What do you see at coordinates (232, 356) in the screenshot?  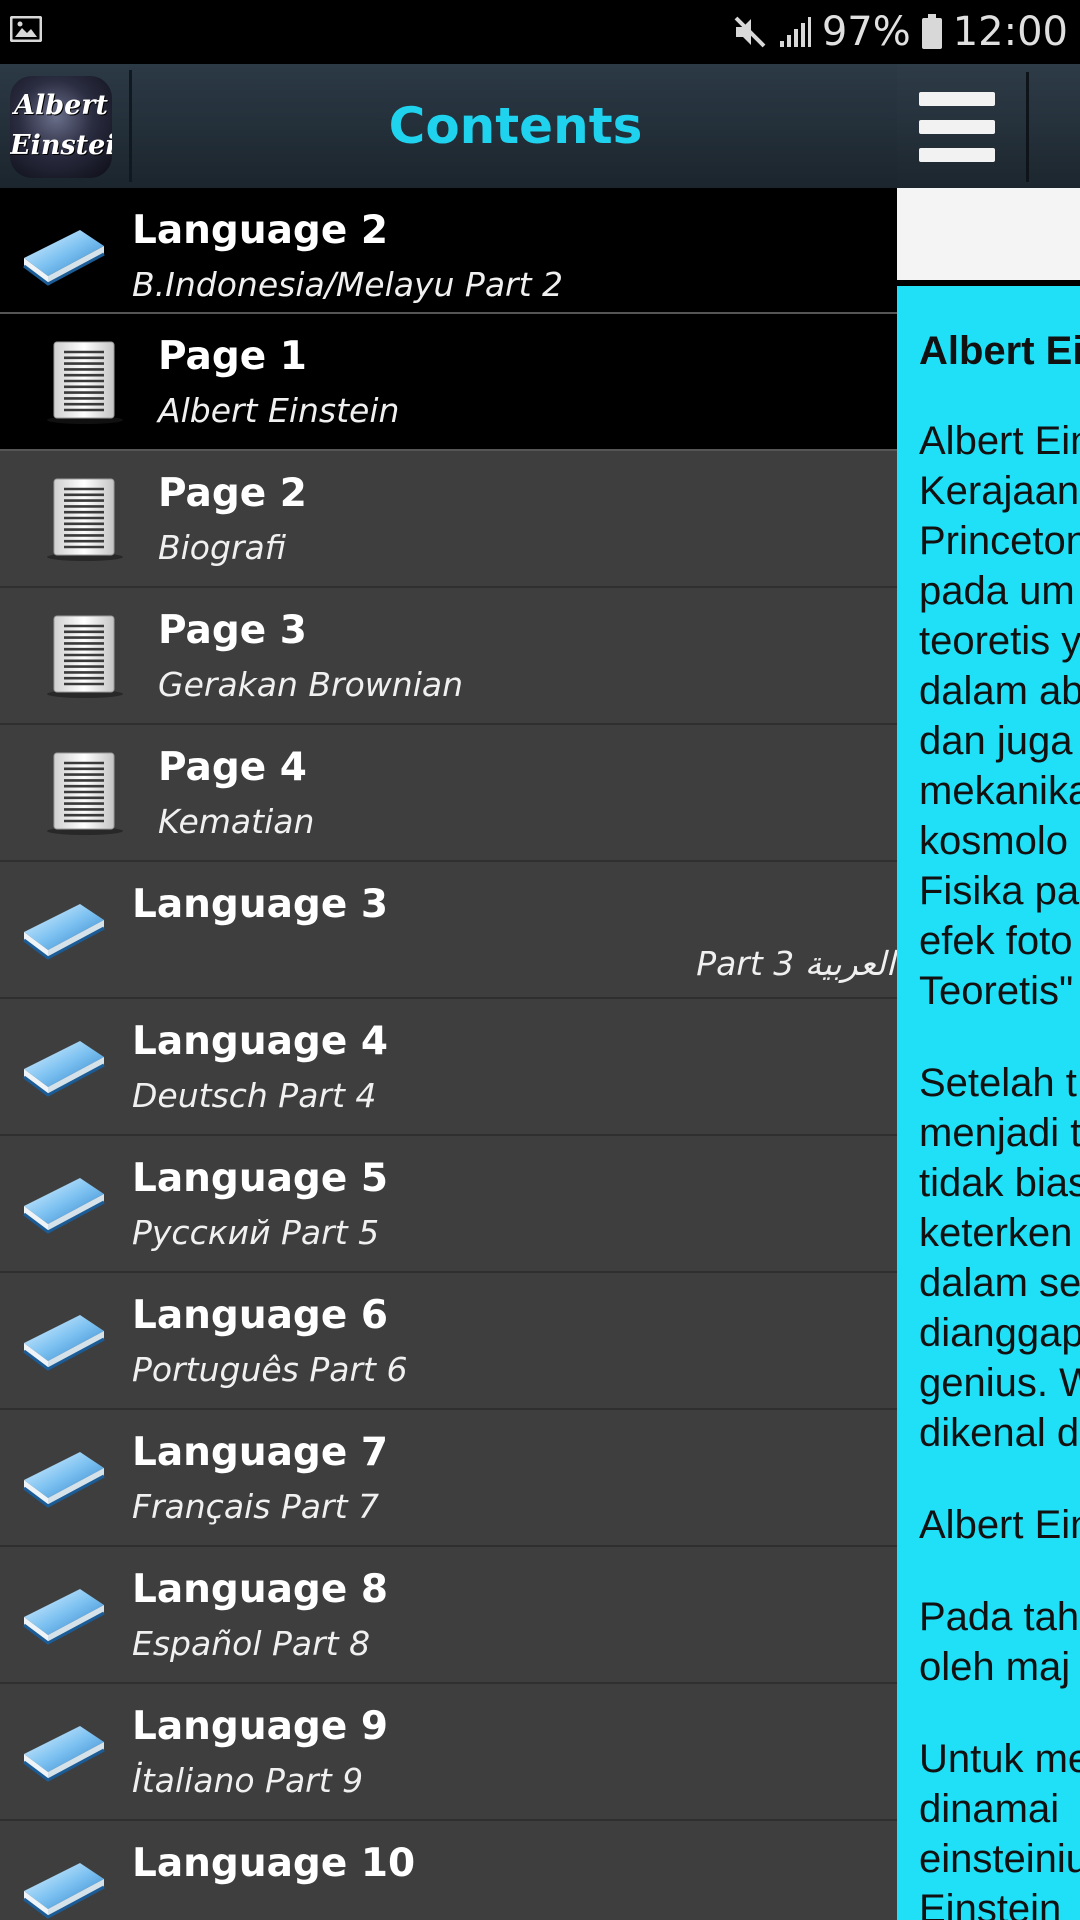 I see `item-title: Page 1` at bounding box center [232, 356].